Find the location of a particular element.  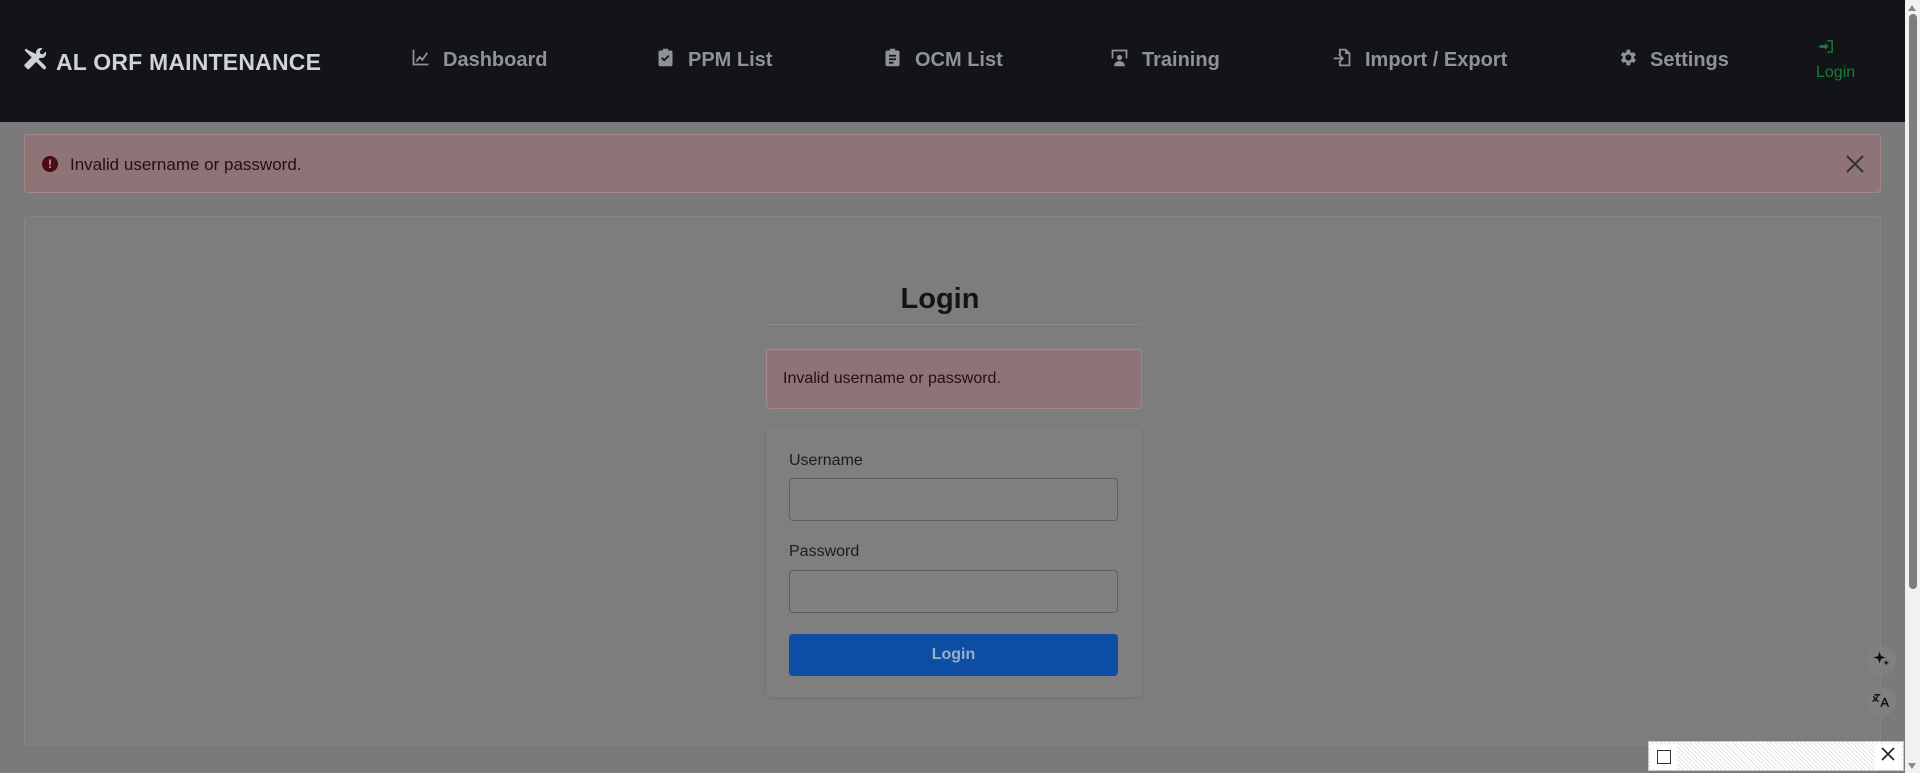

vertical-scrollbar is located at coordinates (1912, 386).